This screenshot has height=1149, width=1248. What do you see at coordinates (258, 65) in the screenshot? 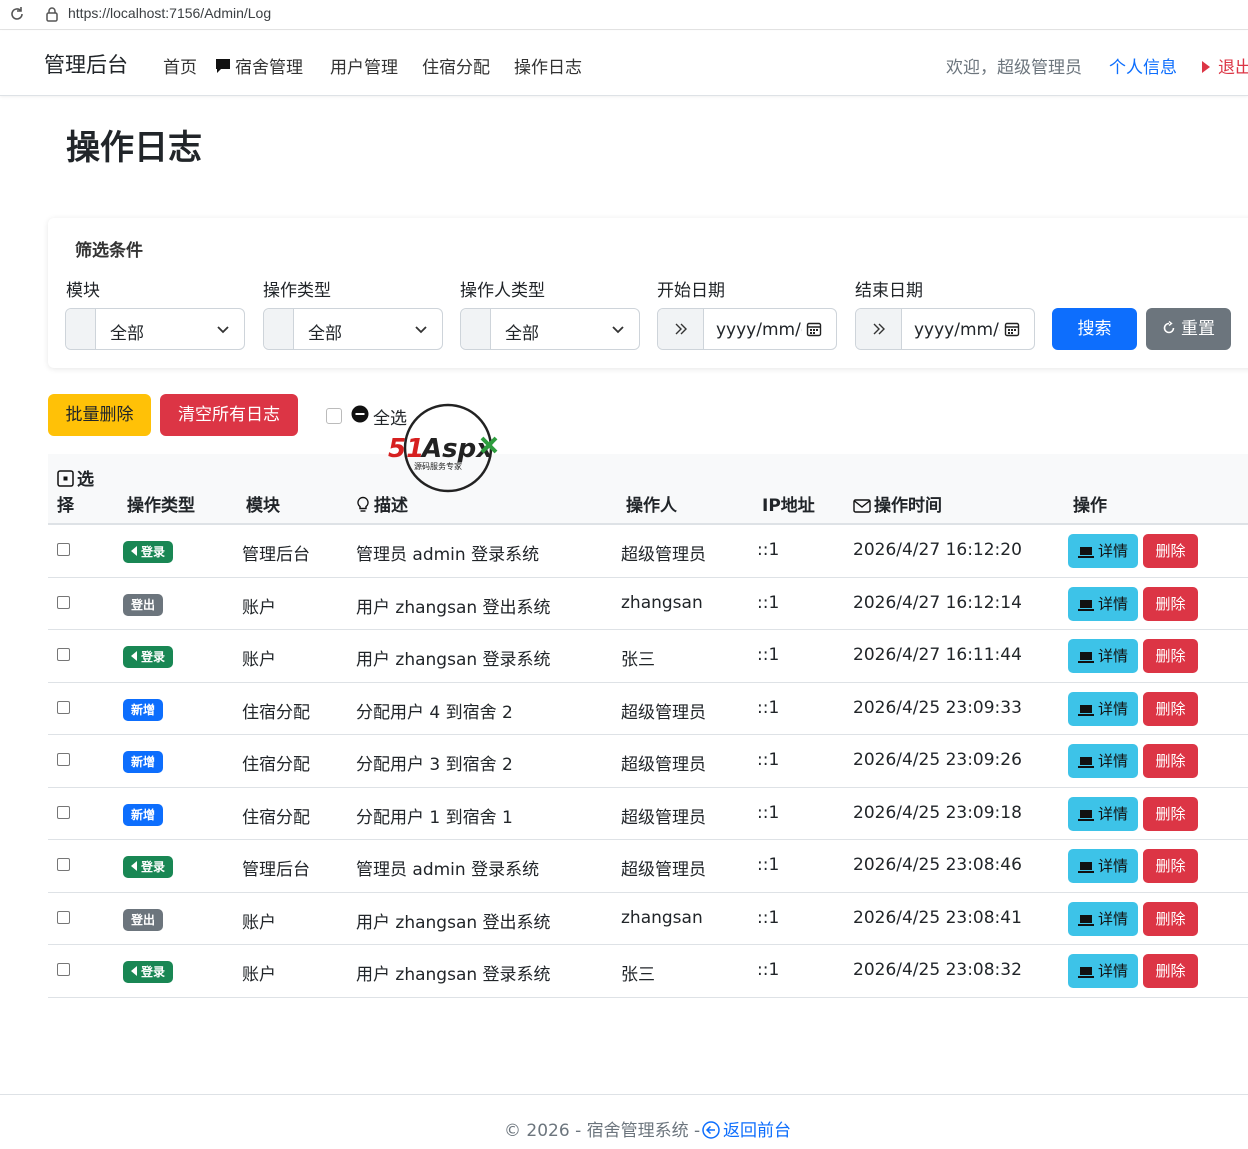
I see `nav-dorm-management: 宿舍管理` at bounding box center [258, 65].